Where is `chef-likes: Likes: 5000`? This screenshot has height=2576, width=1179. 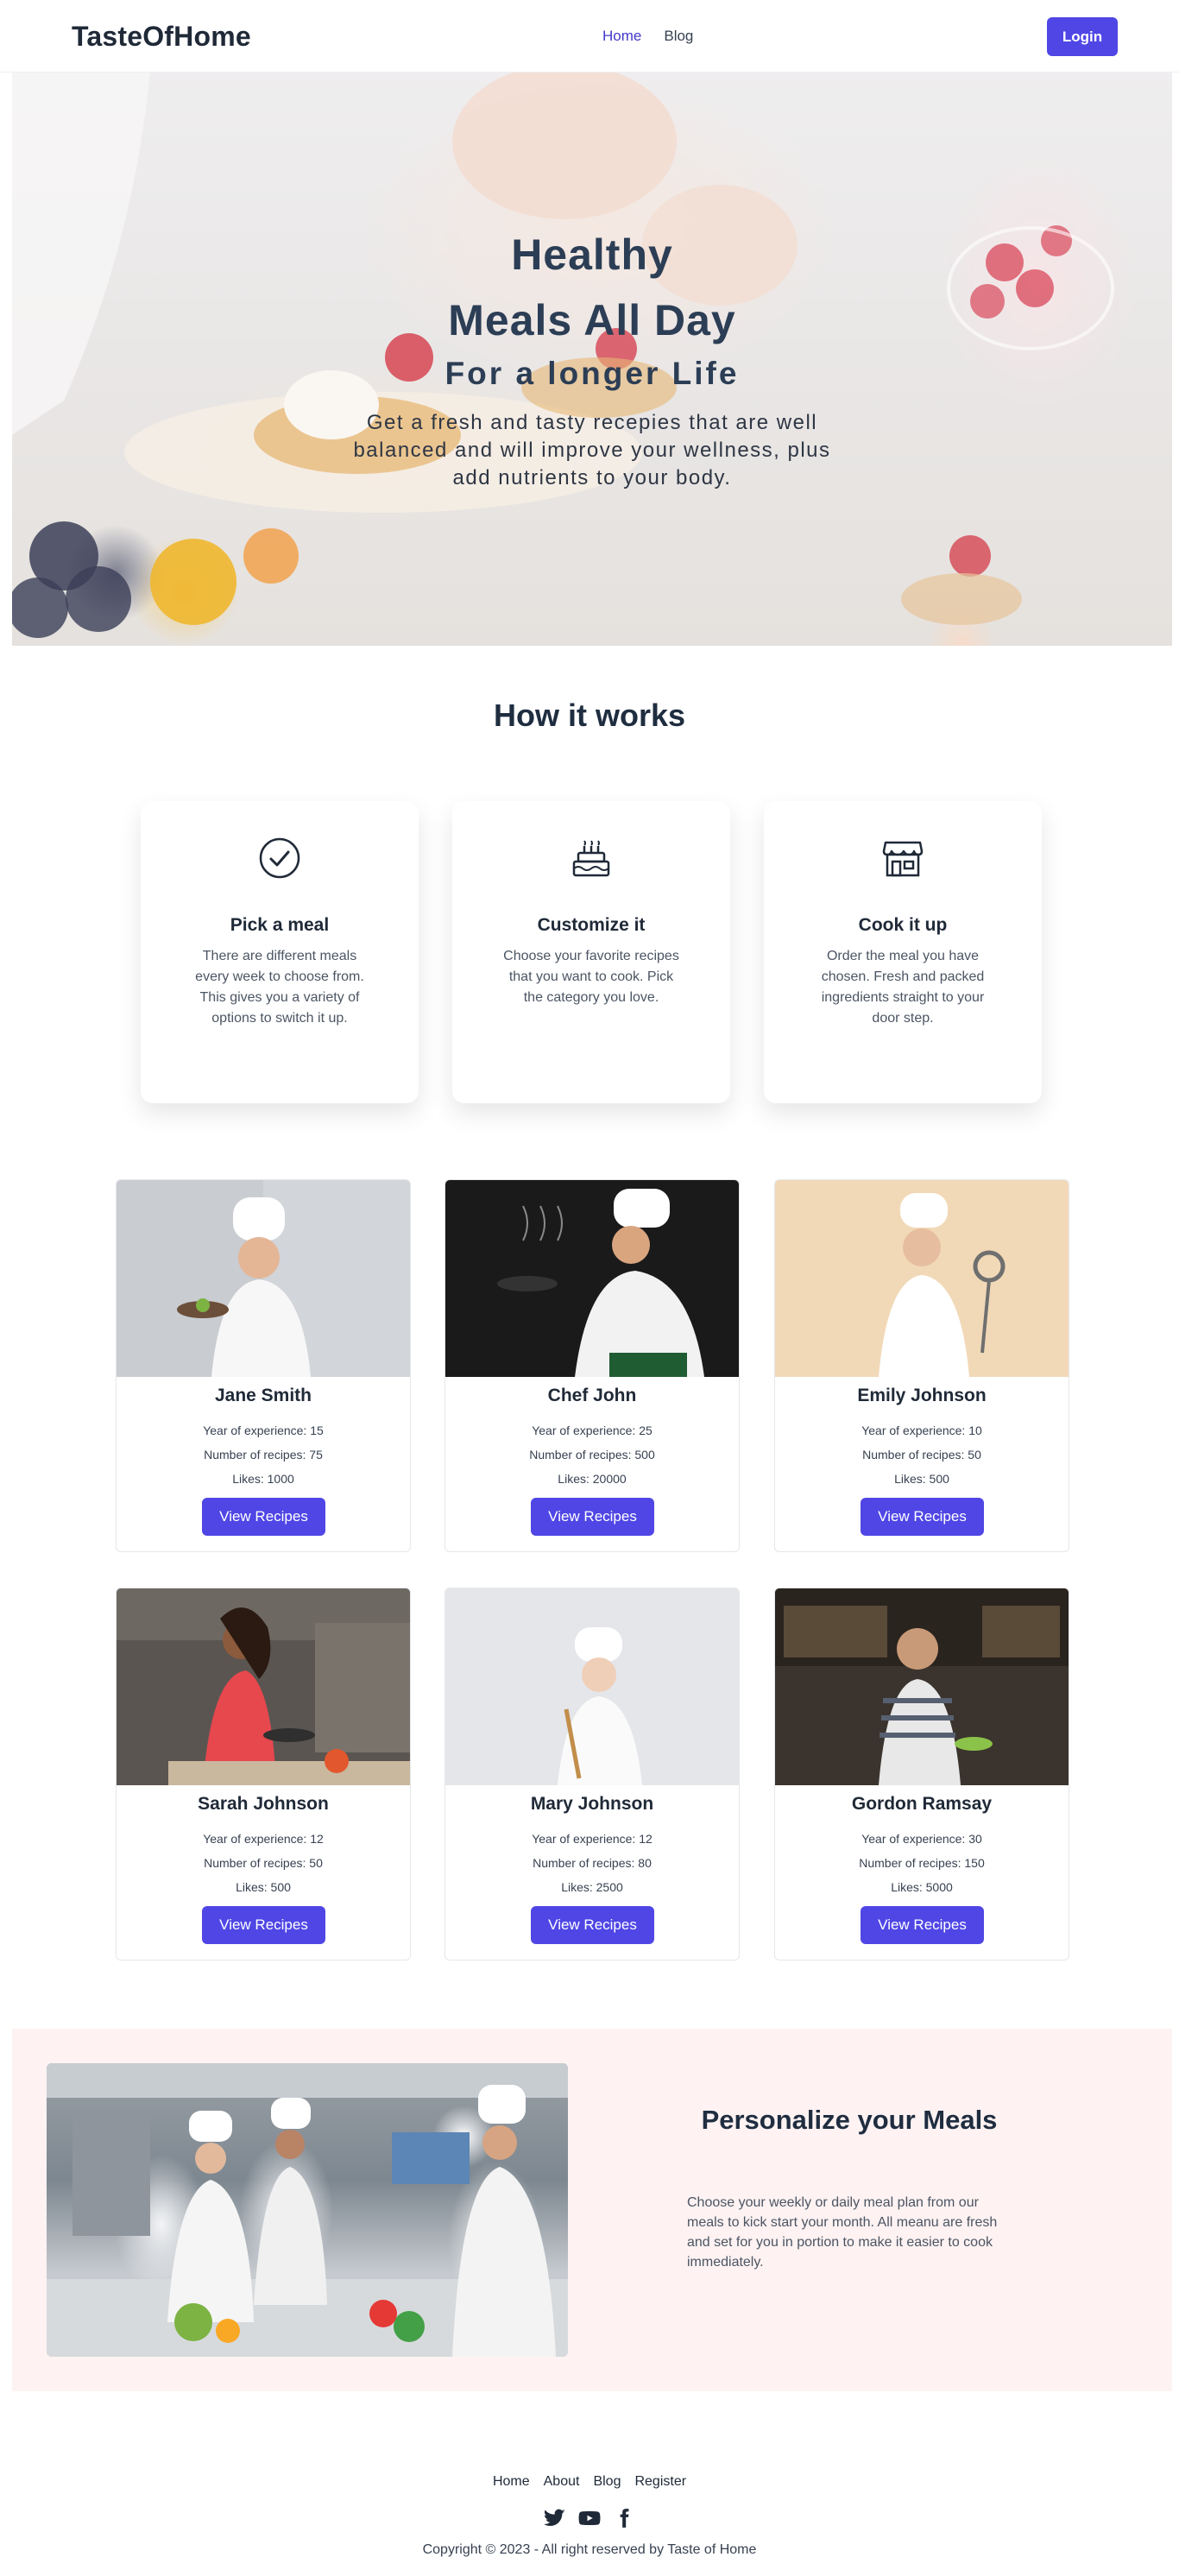
chef-likes: Likes: 5000 is located at coordinates (922, 1887).